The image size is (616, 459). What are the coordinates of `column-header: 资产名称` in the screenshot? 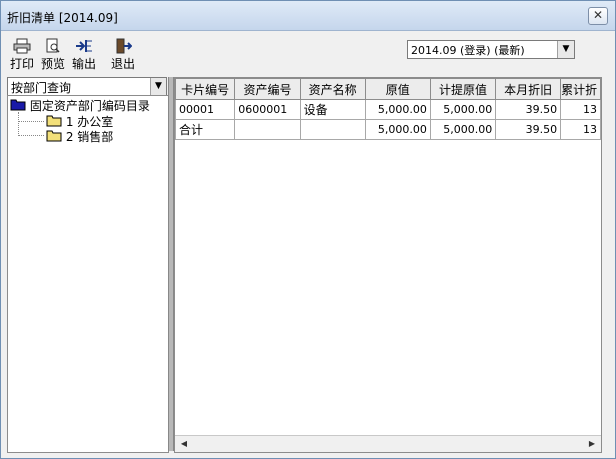 It's located at (332, 89).